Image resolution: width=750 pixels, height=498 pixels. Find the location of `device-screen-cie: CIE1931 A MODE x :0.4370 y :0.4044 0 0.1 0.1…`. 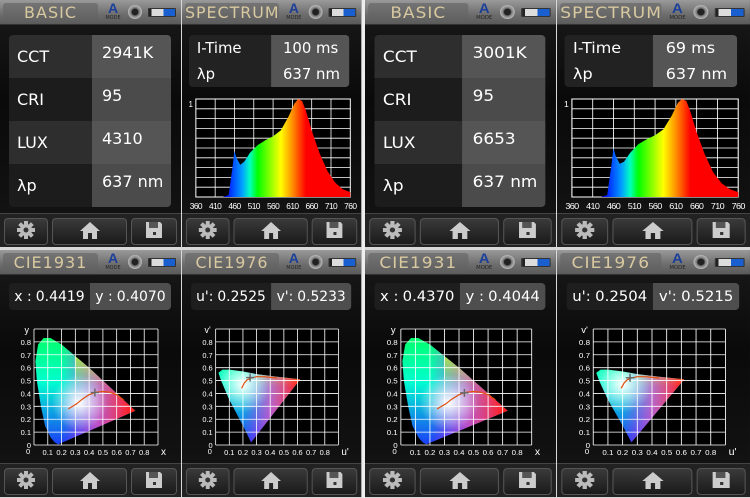

device-screen-cie: CIE1931 A MODE x :0.4370 y :0.4044 0 0.1 0.1… is located at coordinates (460, 373).